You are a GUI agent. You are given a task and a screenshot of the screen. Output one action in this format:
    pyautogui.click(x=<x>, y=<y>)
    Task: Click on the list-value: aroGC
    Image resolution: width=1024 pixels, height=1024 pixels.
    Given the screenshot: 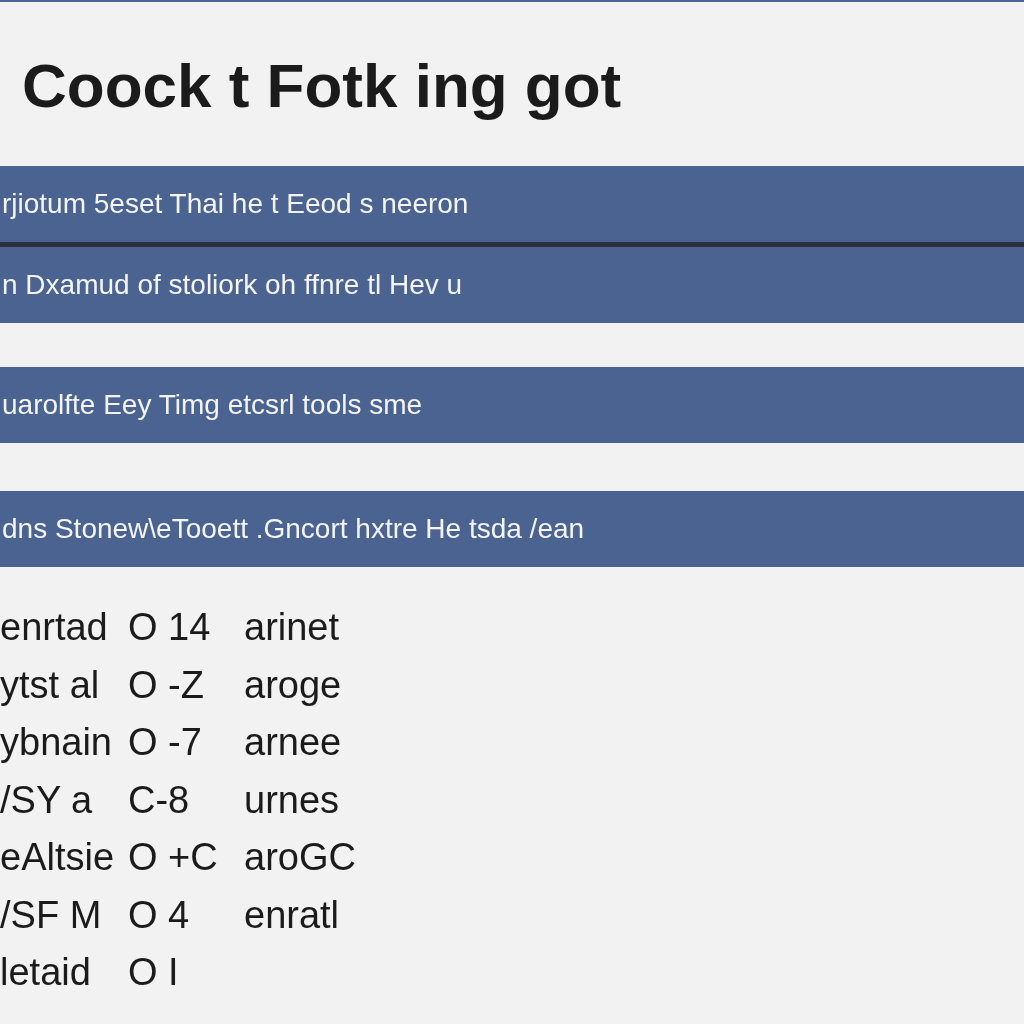 What is the action you would take?
    pyautogui.click(x=300, y=858)
    